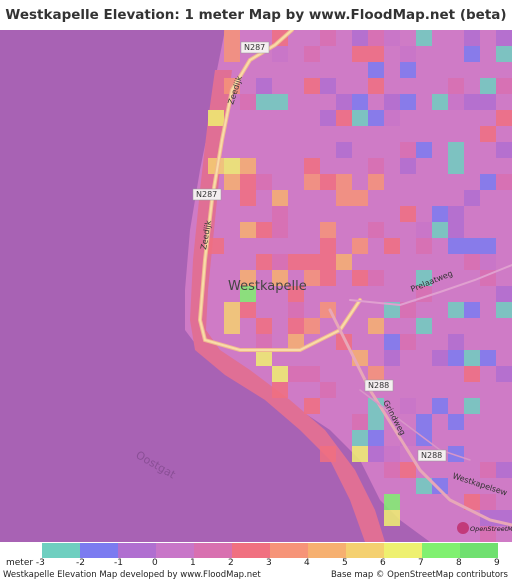  Describe the element at coordinates (118, 563) in the screenshot. I see `legend-label: -1` at that location.